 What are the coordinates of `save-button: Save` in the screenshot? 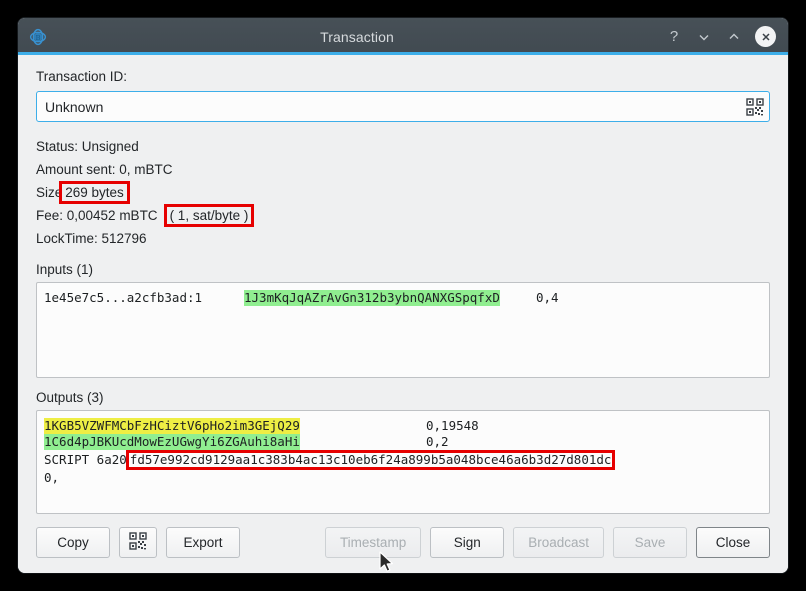 It's located at (650, 542).